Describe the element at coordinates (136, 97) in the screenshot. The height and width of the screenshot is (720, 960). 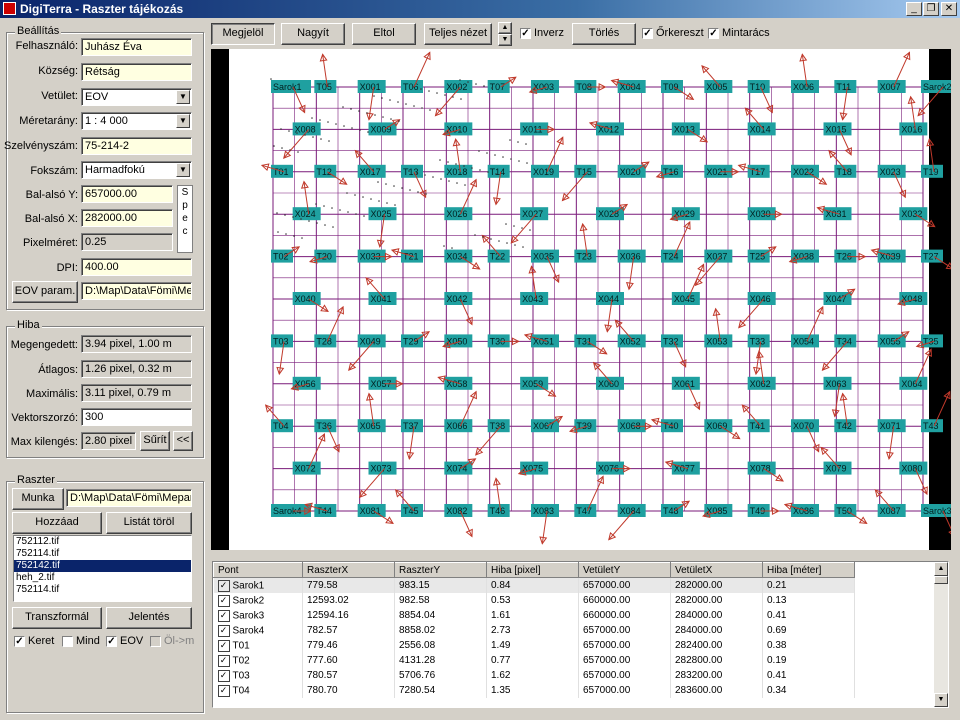
I see `projection-select: EOV ▼` at that location.